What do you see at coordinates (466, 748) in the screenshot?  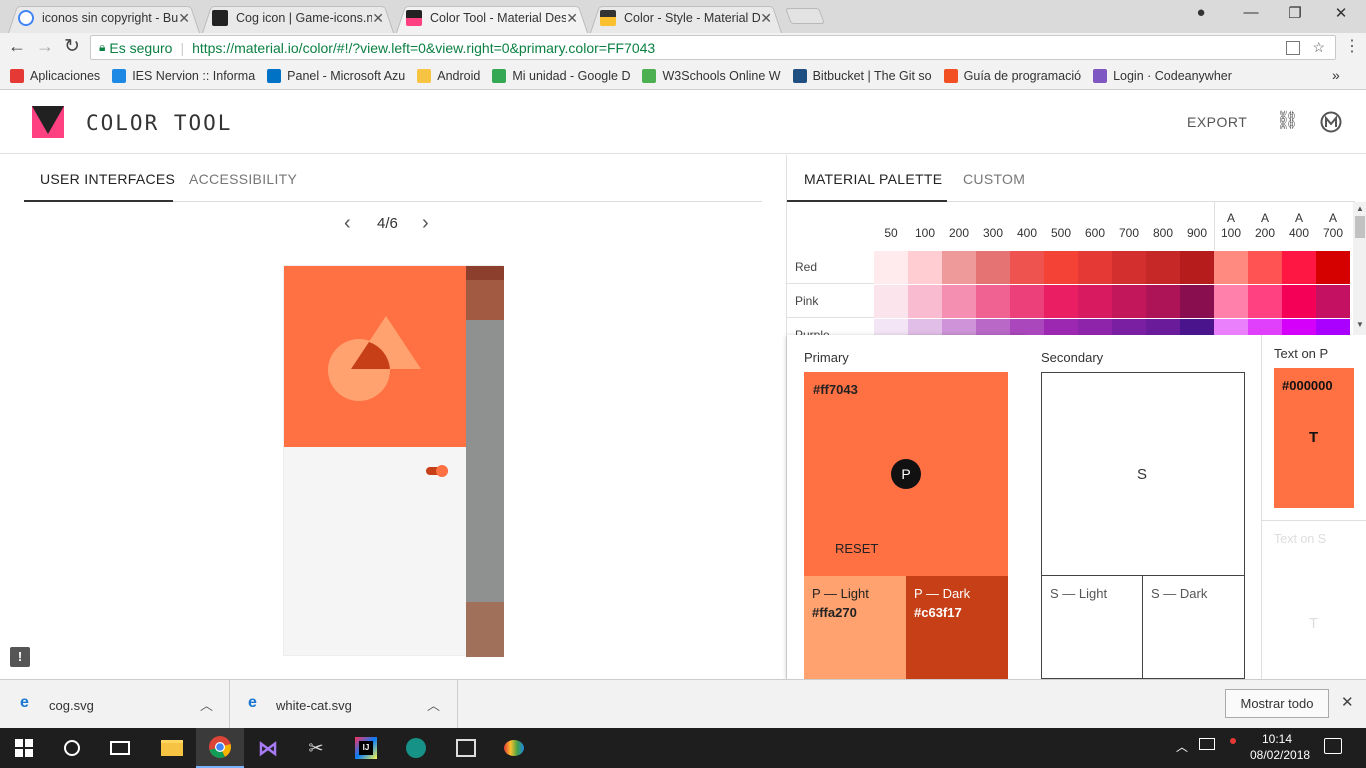 I see `mail-icon` at bounding box center [466, 748].